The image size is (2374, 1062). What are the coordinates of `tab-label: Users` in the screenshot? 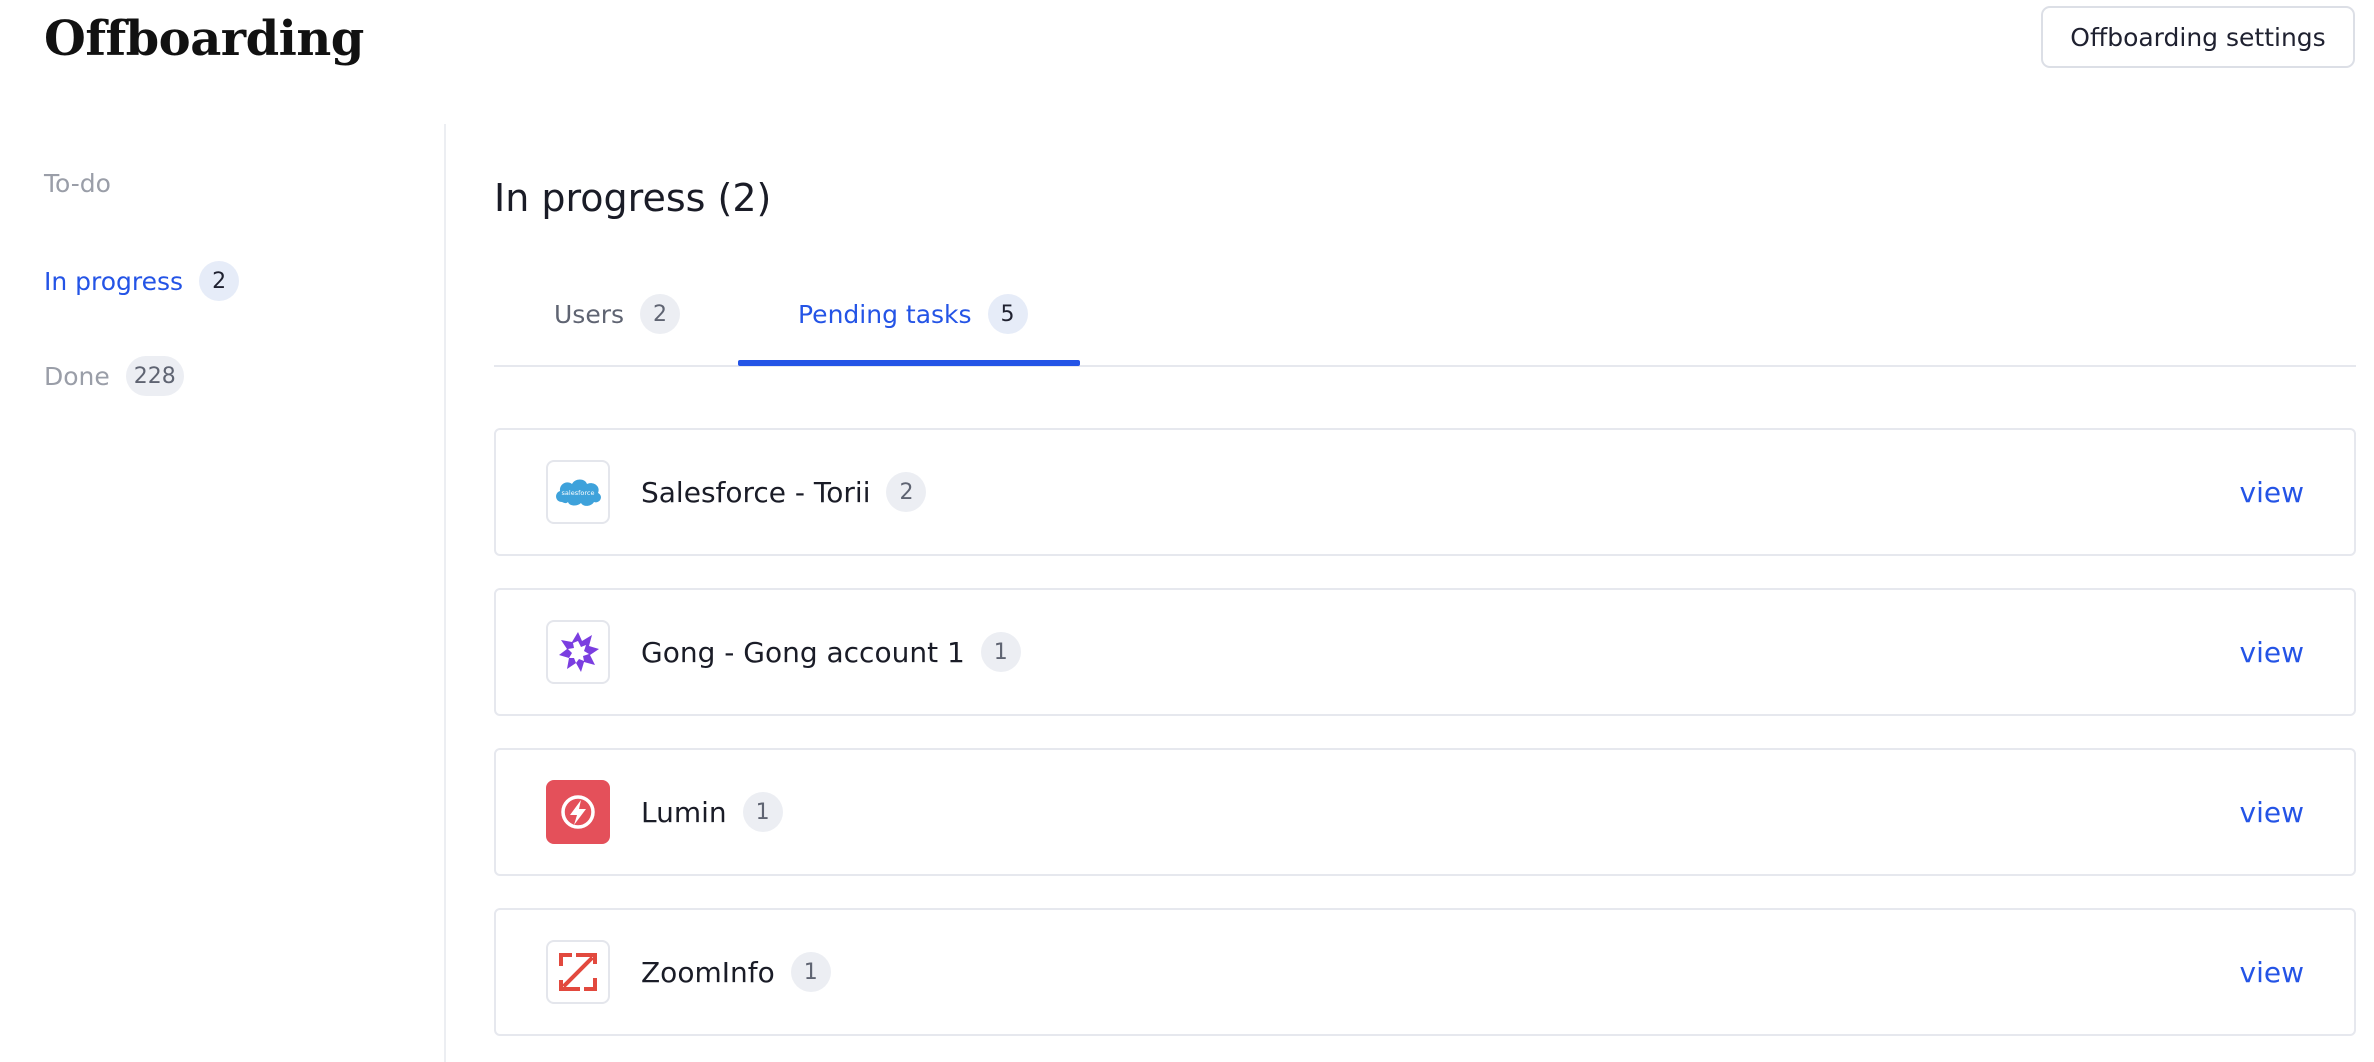 It's located at (589, 314).